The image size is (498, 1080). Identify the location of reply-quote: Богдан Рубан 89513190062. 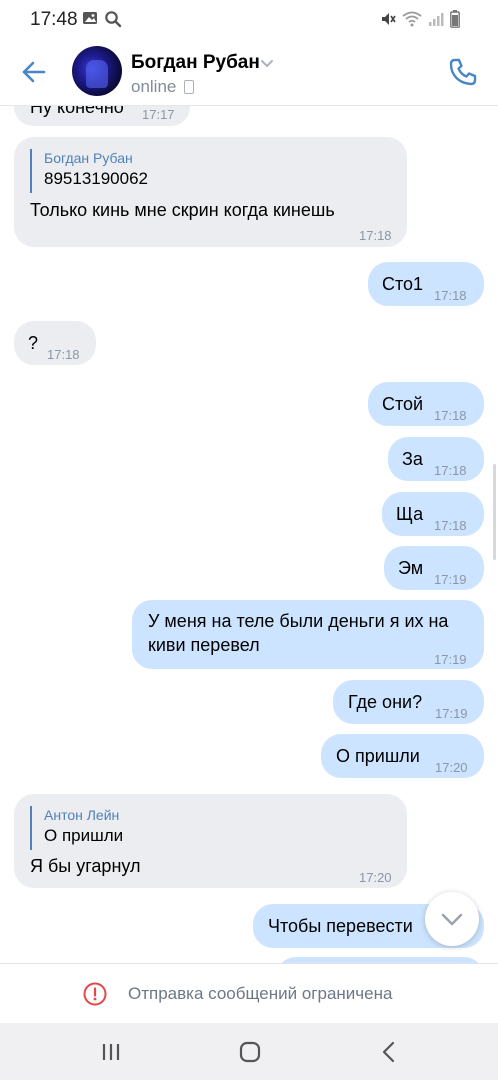
(89, 171).